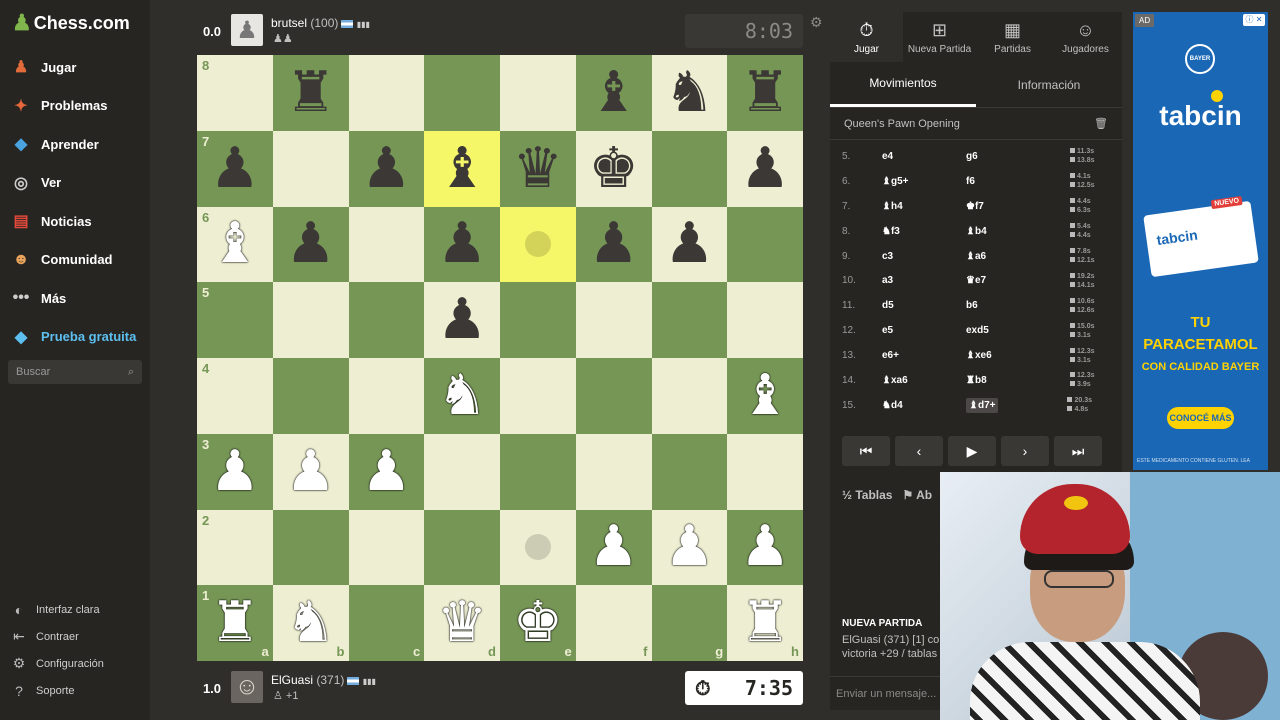 Image resolution: width=1280 pixels, height=720 pixels. Describe the element at coordinates (310, 396) in the screenshot. I see `square-b4` at that location.